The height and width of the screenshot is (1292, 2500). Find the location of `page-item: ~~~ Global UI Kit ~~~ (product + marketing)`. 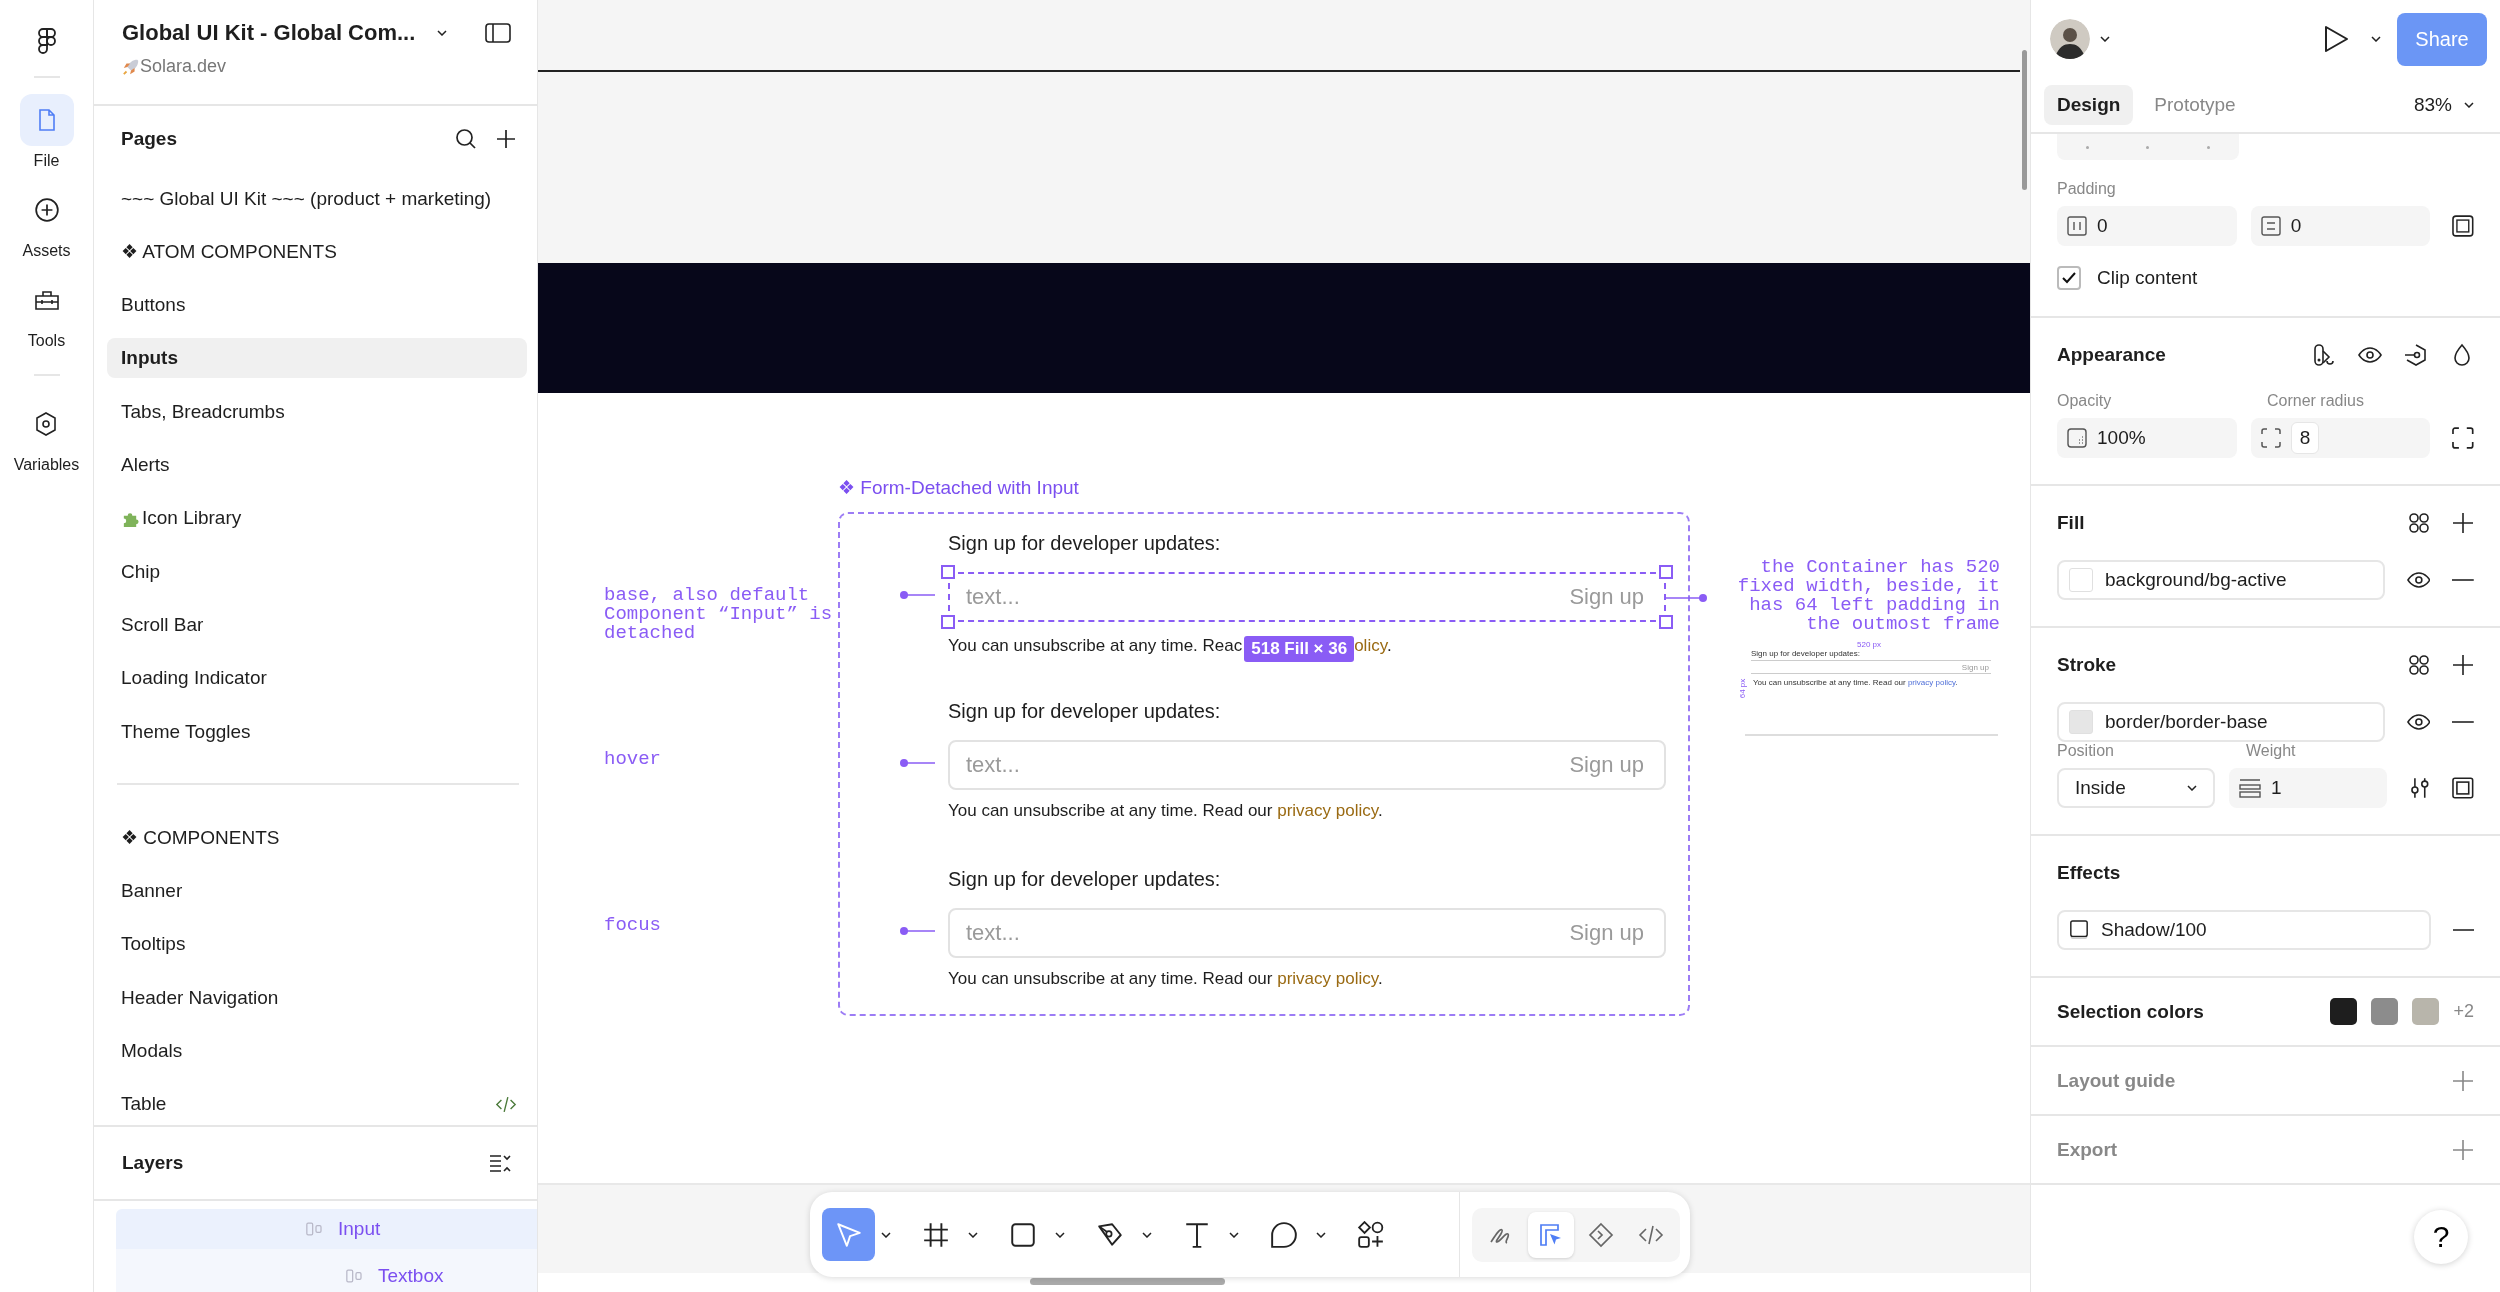

page-item: ~~~ Global UI Kit ~~~ (product + marketing) is located at coordinates (317, 199).